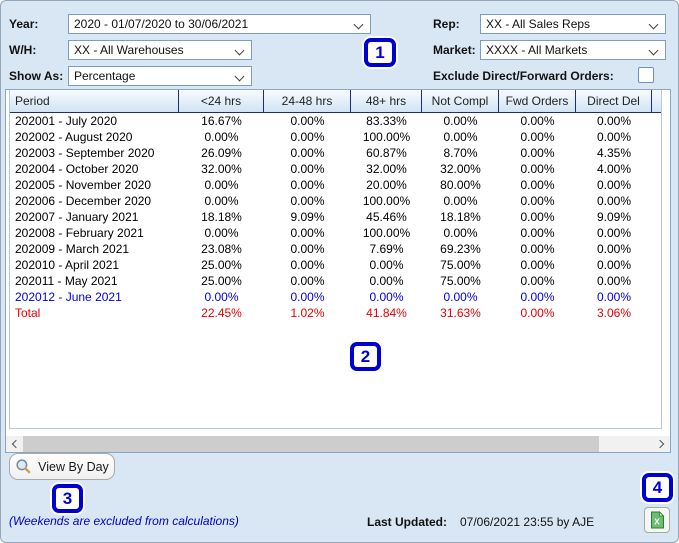 The width and height of the screenshot is (679, 543). Describe the element at coordinates (614, 169) in the screenshot. I see `value-cell: 4.00%` at that location.